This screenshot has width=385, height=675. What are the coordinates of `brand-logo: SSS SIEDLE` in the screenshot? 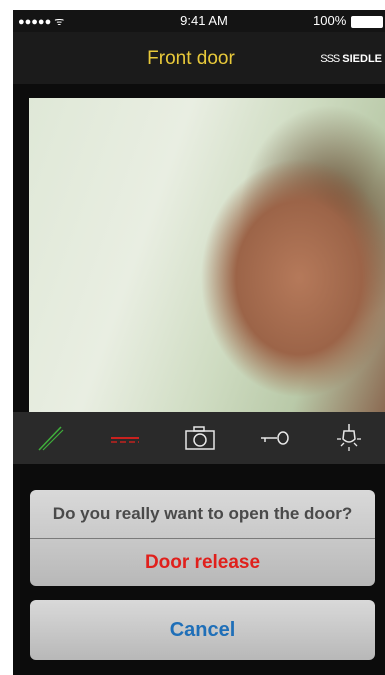 It's located at (351, 59).